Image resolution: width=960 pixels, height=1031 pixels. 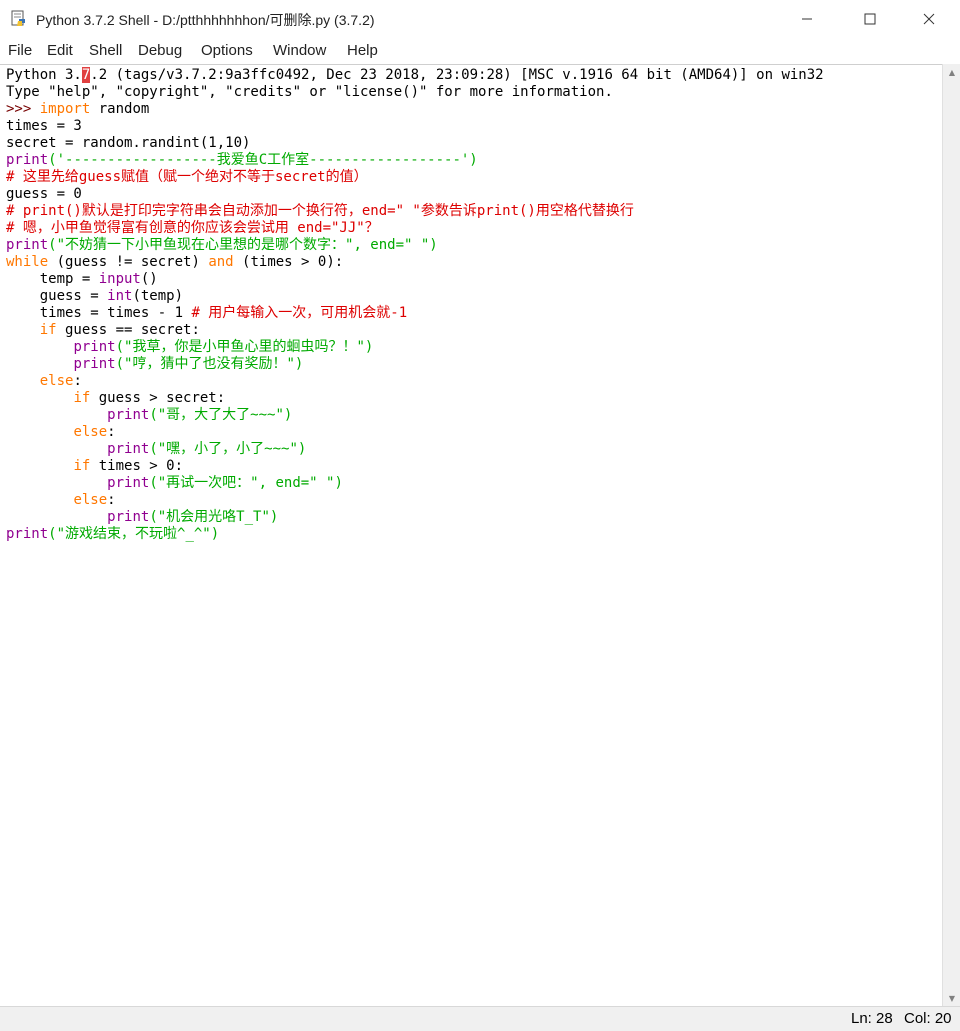 What do you see at coordinates (105, 50) in the screenshot?
I see `menu-shell: Shell` at bounding box center [105, 50].